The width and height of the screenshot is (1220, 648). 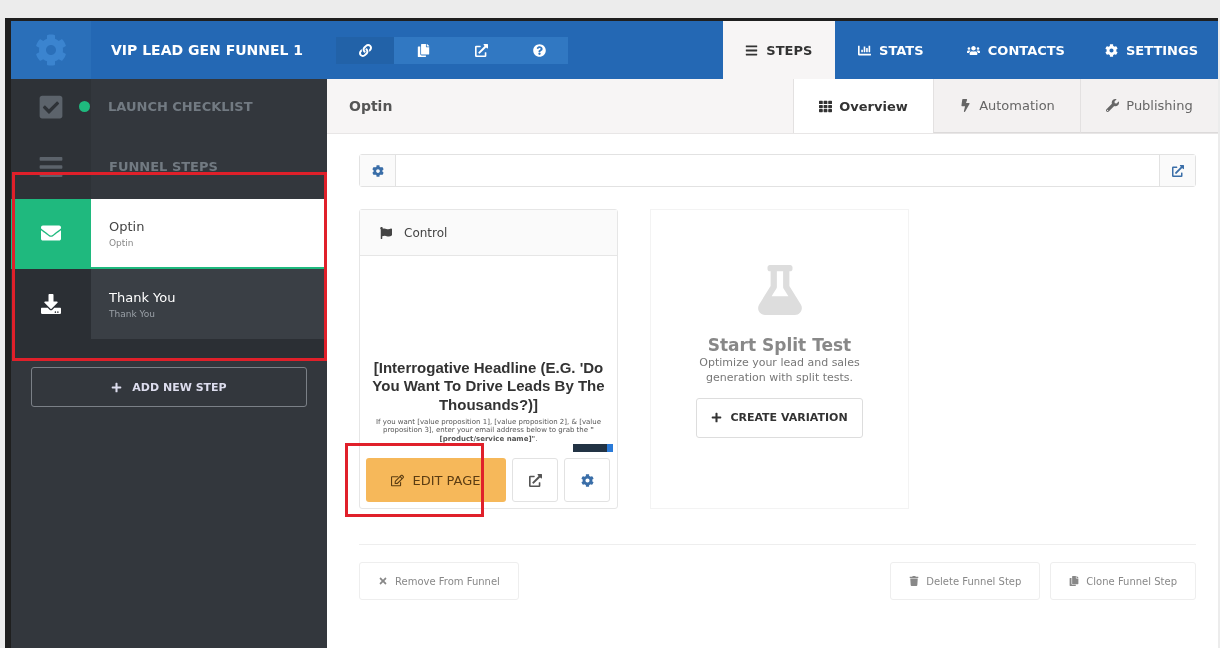 I want to click on checkbox-icon, so click(x=51, y=106).